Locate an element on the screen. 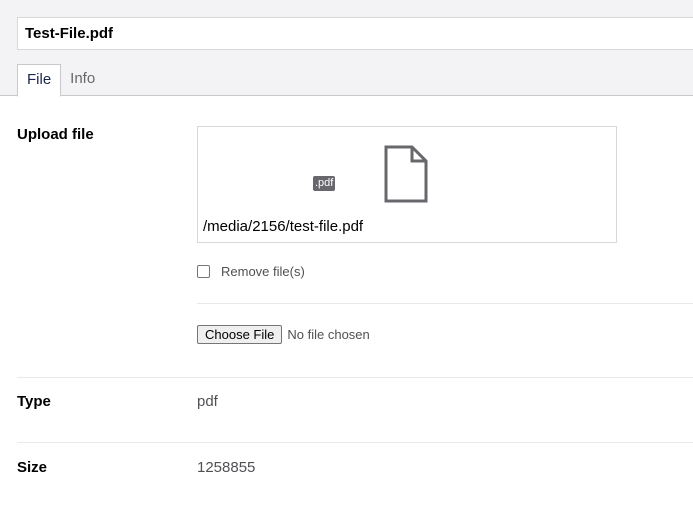 Image resolution: width=693 pixels, height=505 pixels. upload-divider is located at coordinates (445, 303).